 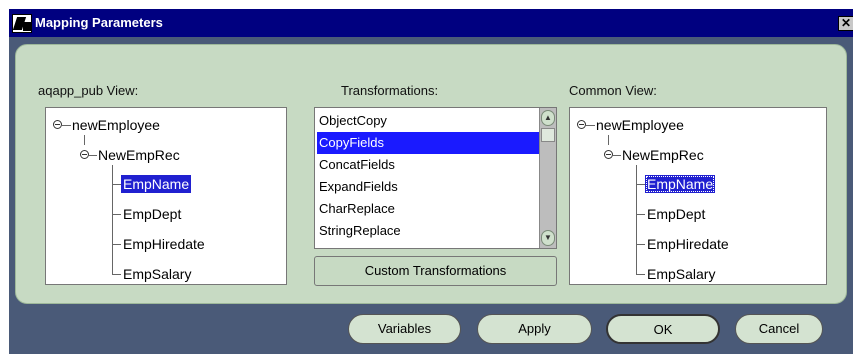 I want to click on scrollbar: ▲ ▼, so click(x=547, y=178).